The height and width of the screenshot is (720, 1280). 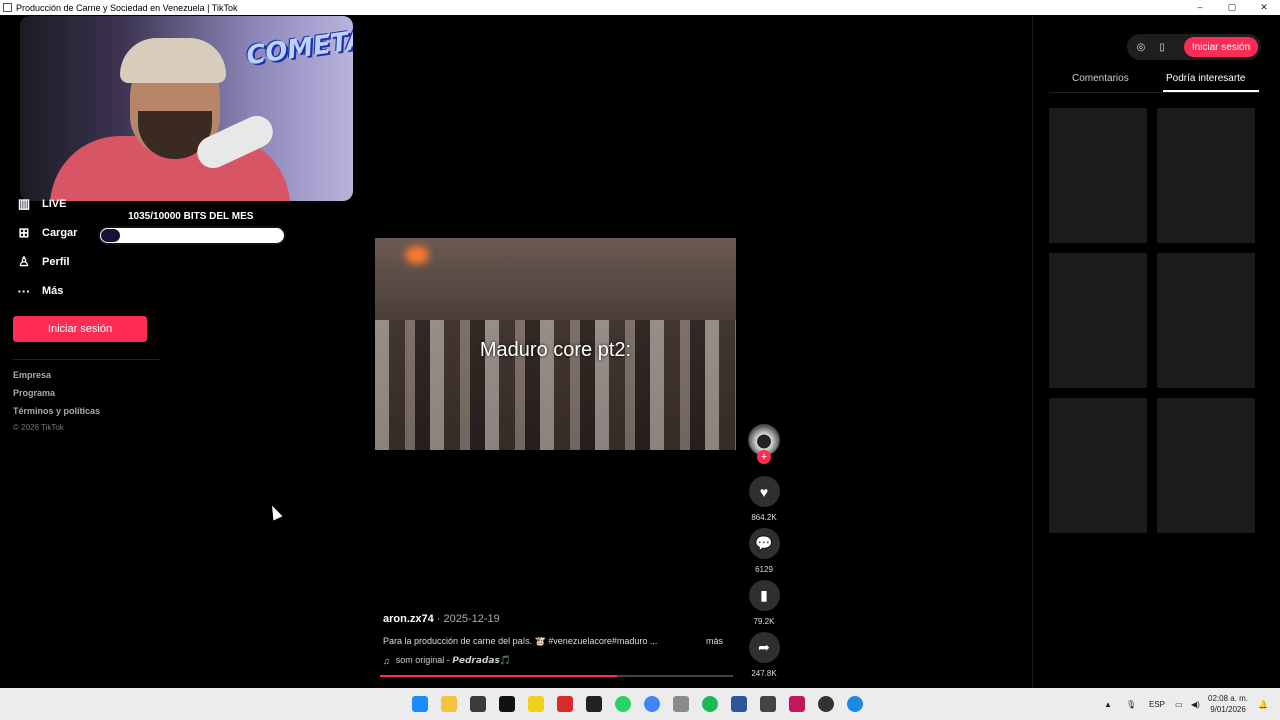 What do you see at coordinates (34, 393) in the screenshot?
I see `footer-link-programa: Programa` at bounding box center [34, 393].